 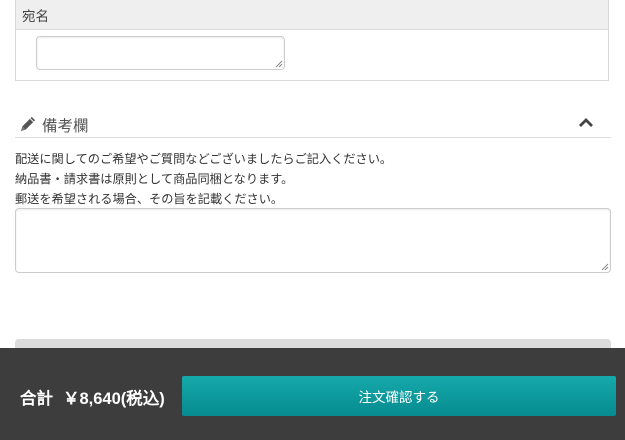 What do you see at coordinates (65, 126) in the screenshot?
I see `remarks-title: 備考欄` at bounding box center [65, 126].